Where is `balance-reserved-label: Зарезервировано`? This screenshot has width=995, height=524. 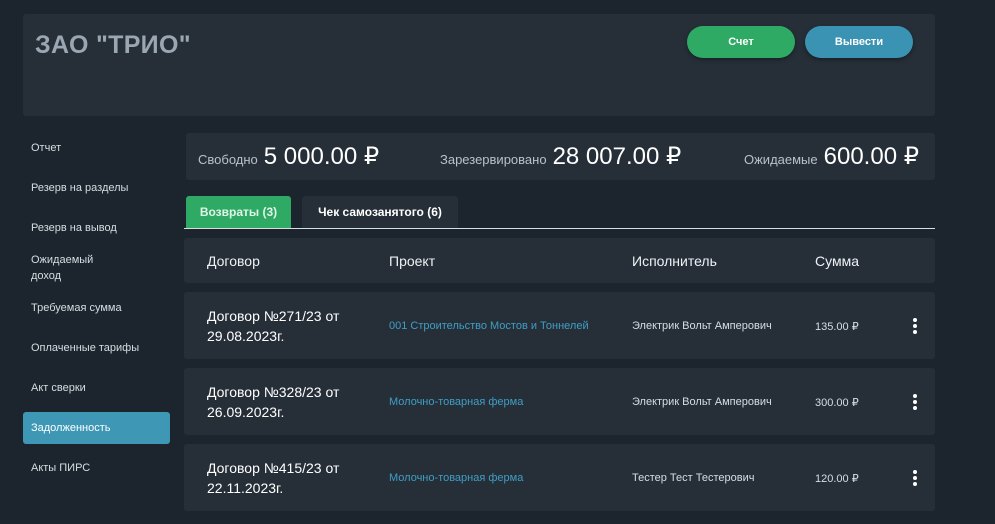
balance-reserved-label: Зарезервировано is located at coordinates (493, 159).